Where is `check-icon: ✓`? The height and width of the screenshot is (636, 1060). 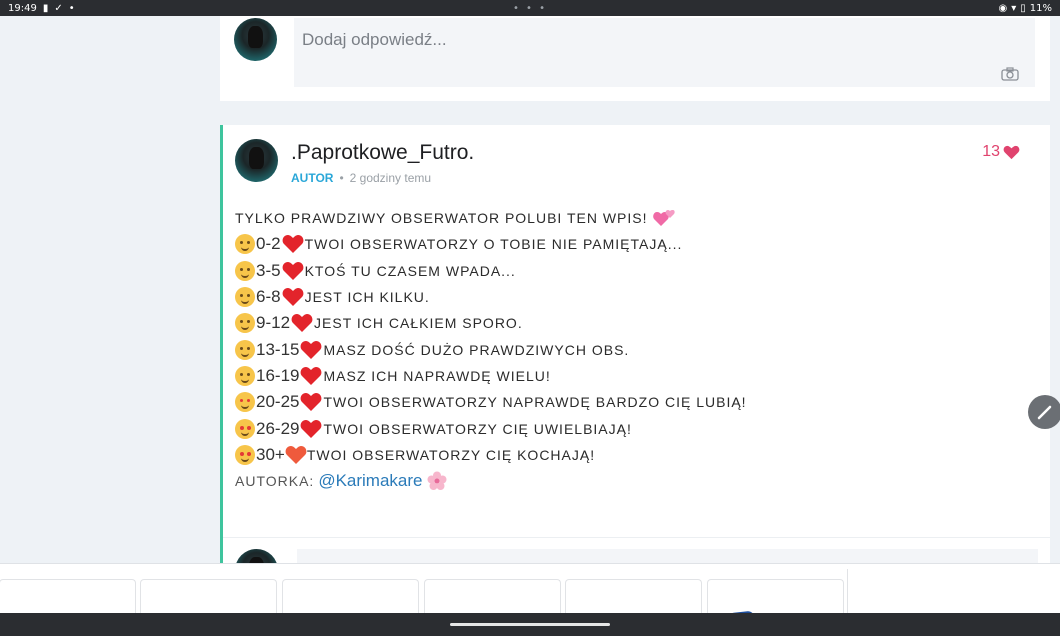 check-icon: ✓ is located at coordinates (58, 8).